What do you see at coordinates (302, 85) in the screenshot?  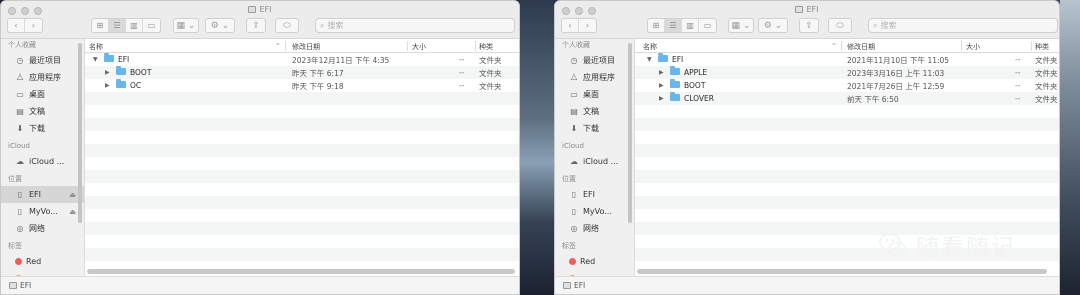 I see `table-row: ▶ OC 昨天 下午 9:18 -- 文件夹` at bounding box center [302, 85].